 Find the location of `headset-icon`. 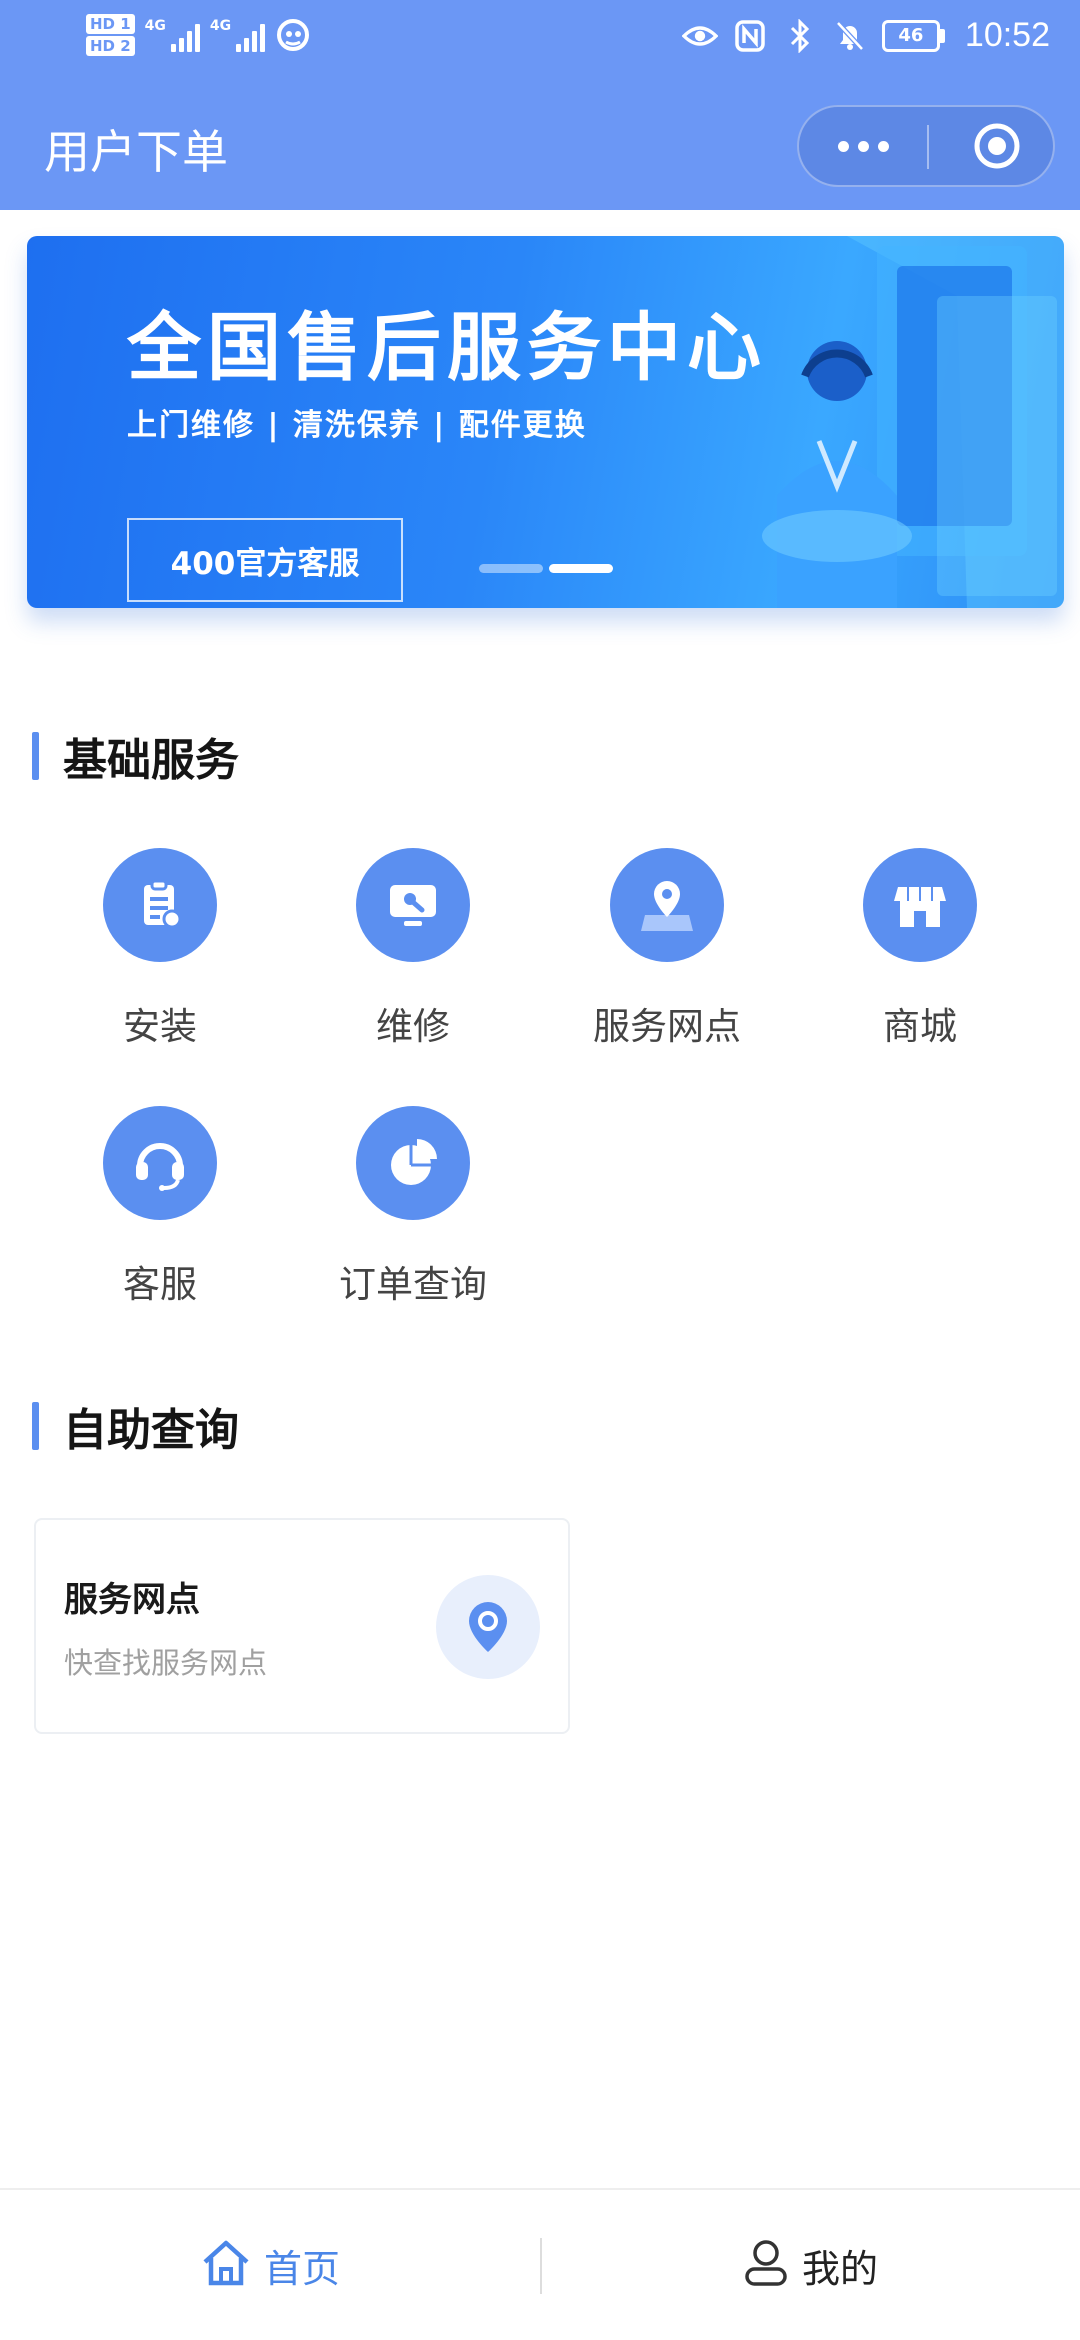

headset-icon is located at coordinates (160, 1163).